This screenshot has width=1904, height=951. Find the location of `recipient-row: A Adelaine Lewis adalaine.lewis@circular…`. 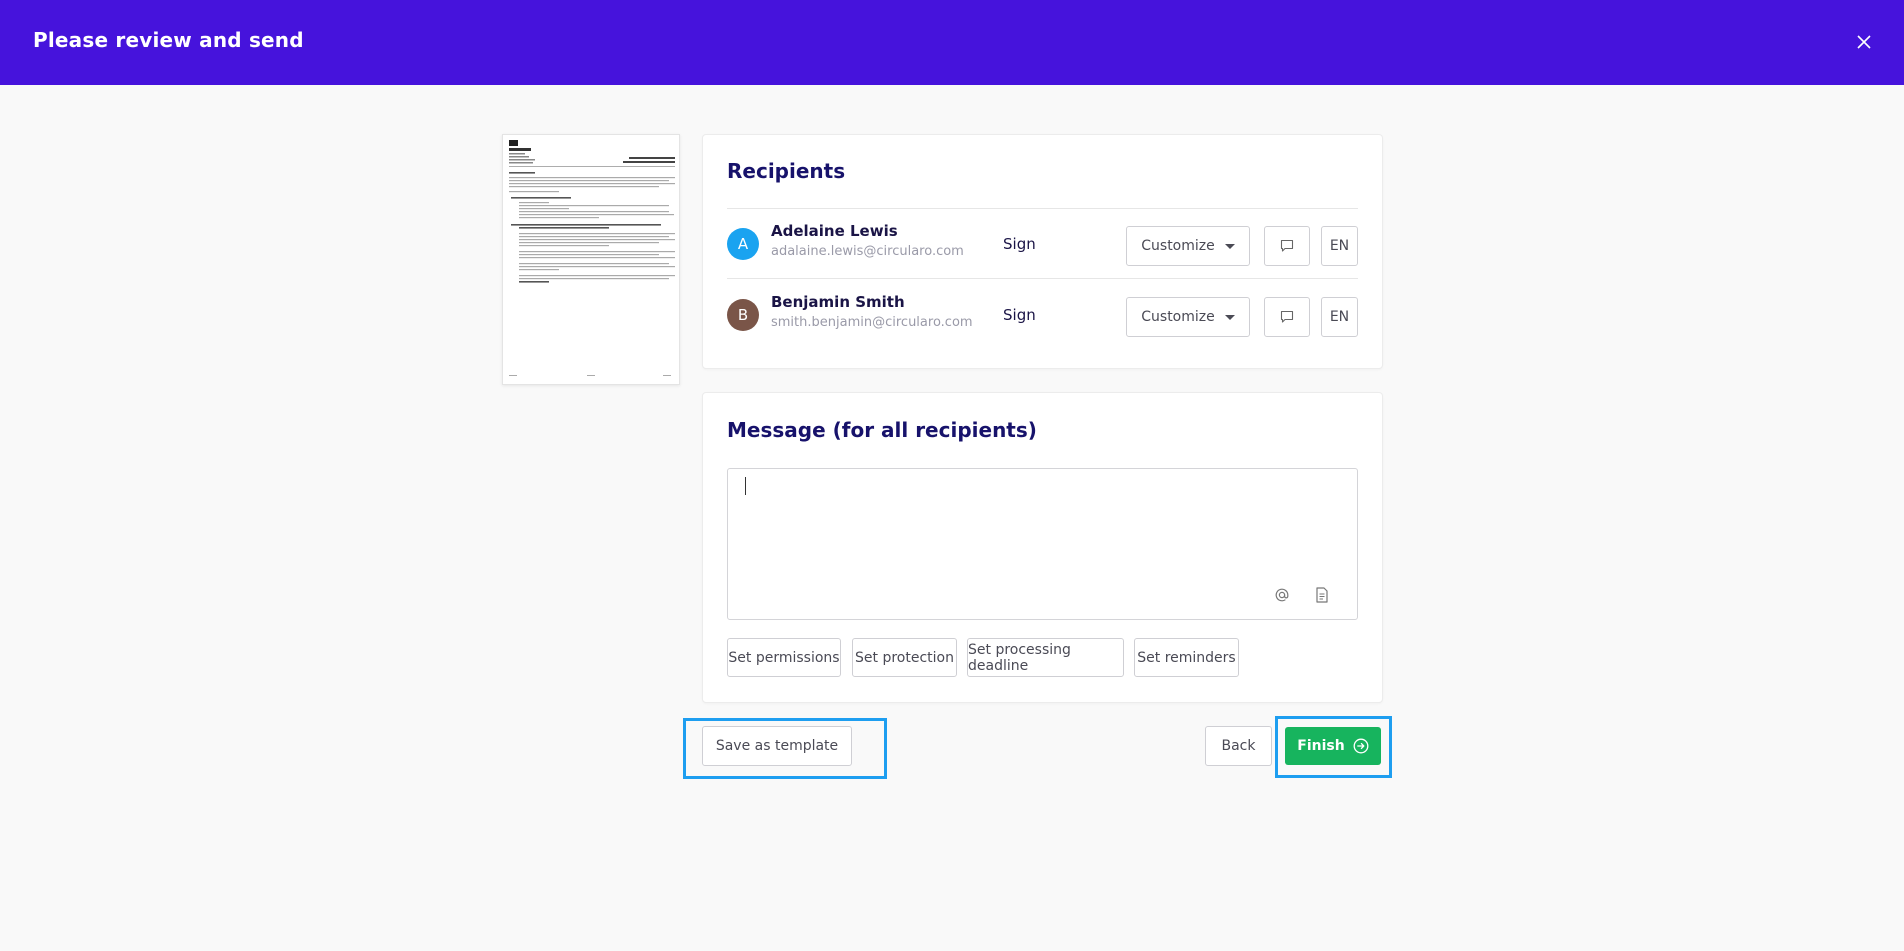

recipient-row: A Adelaine Lewis adalaine.lewis@circular… is located at coordinates (1042, 243).